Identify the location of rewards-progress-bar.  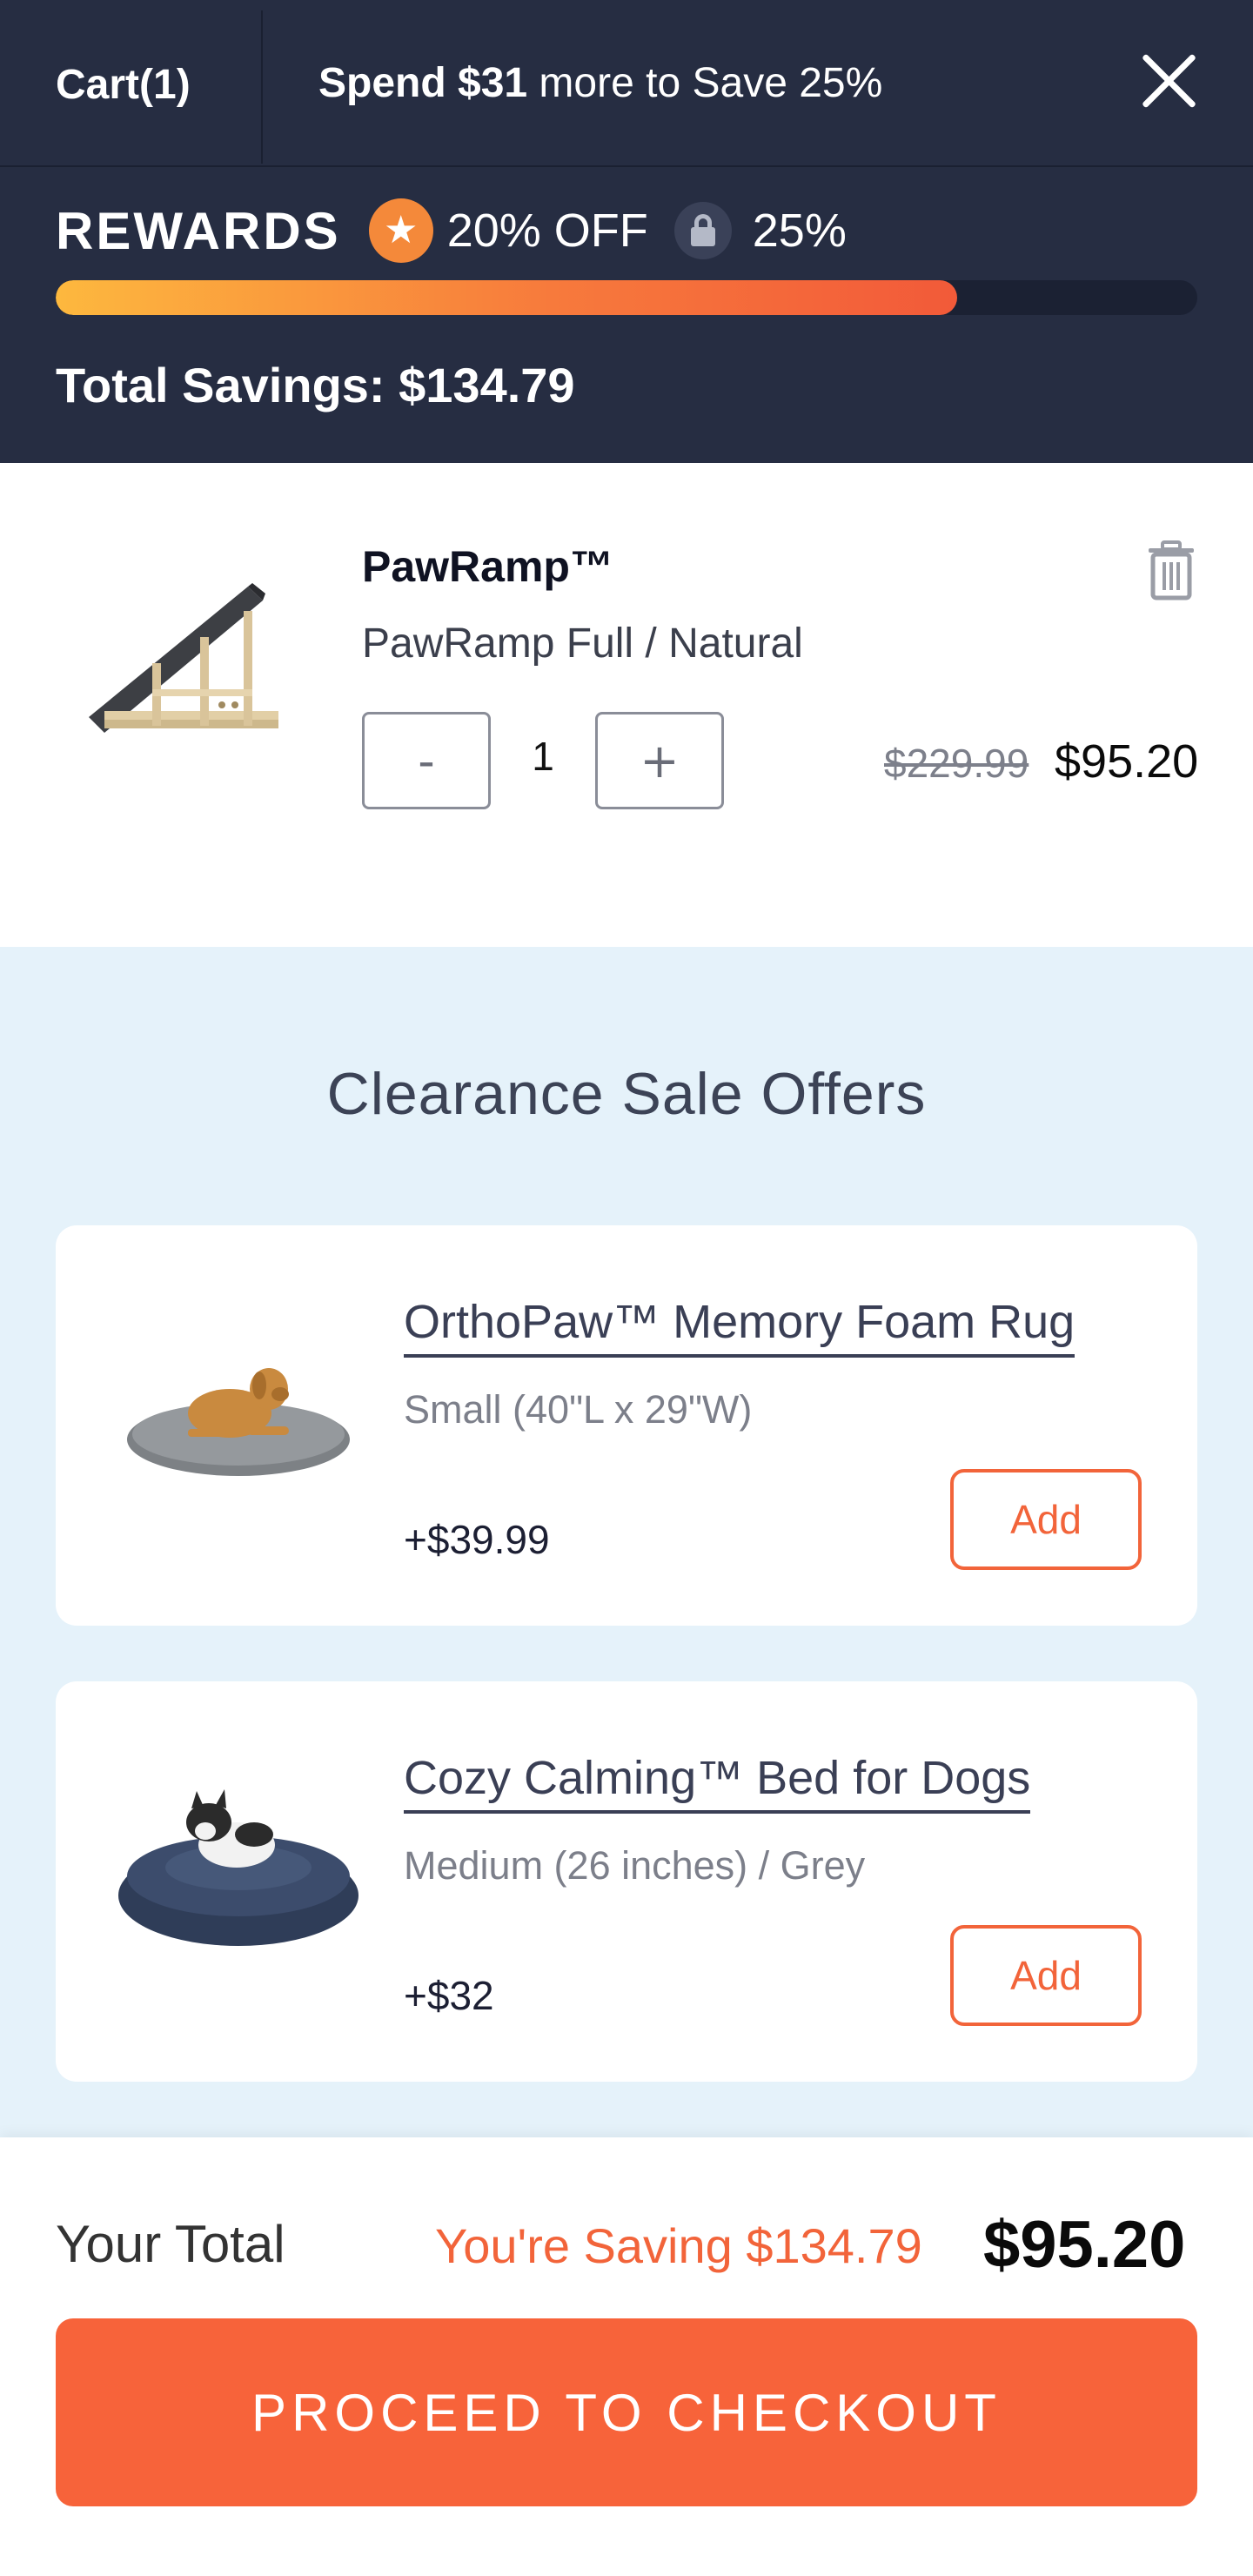
(626, 298).